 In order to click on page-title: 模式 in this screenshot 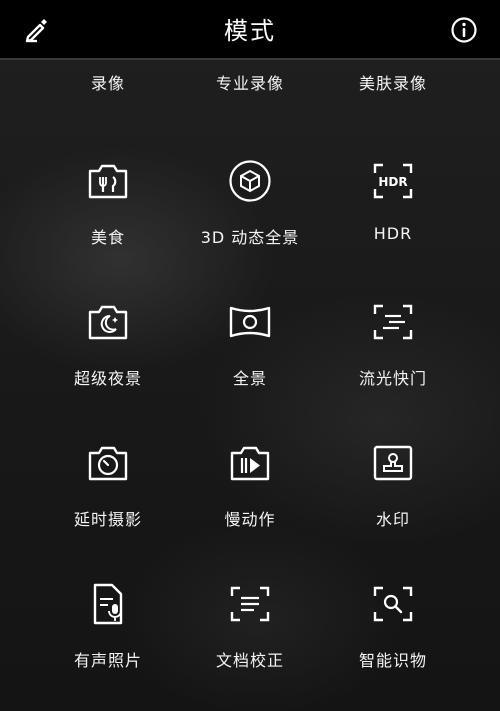, I will do `click(250, 31)`.